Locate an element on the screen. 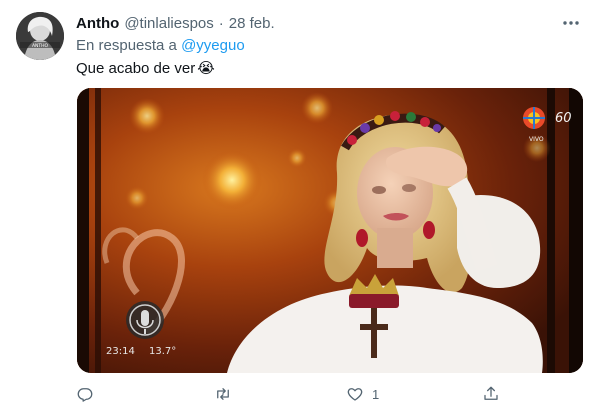 The image size is (598, 412). channel-logo-number: 60 is located at coordinates (563, 118).